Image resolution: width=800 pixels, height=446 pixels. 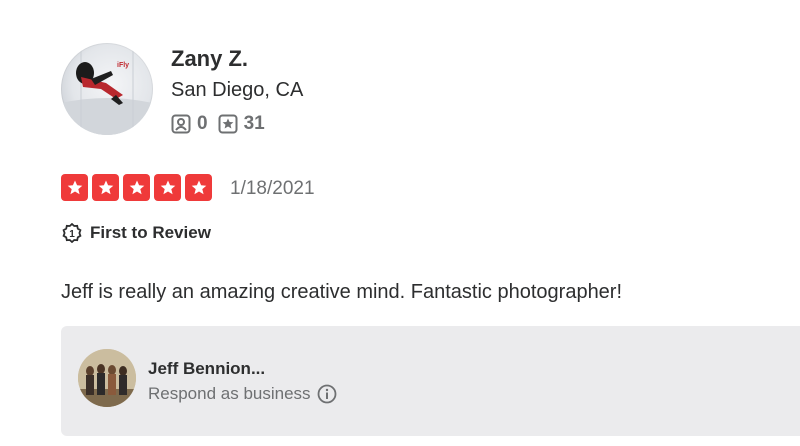 What do you see at coordinates (107, 378) in the screenshot?
I see `business-owner-avatar` at bounding box center [107, 378].